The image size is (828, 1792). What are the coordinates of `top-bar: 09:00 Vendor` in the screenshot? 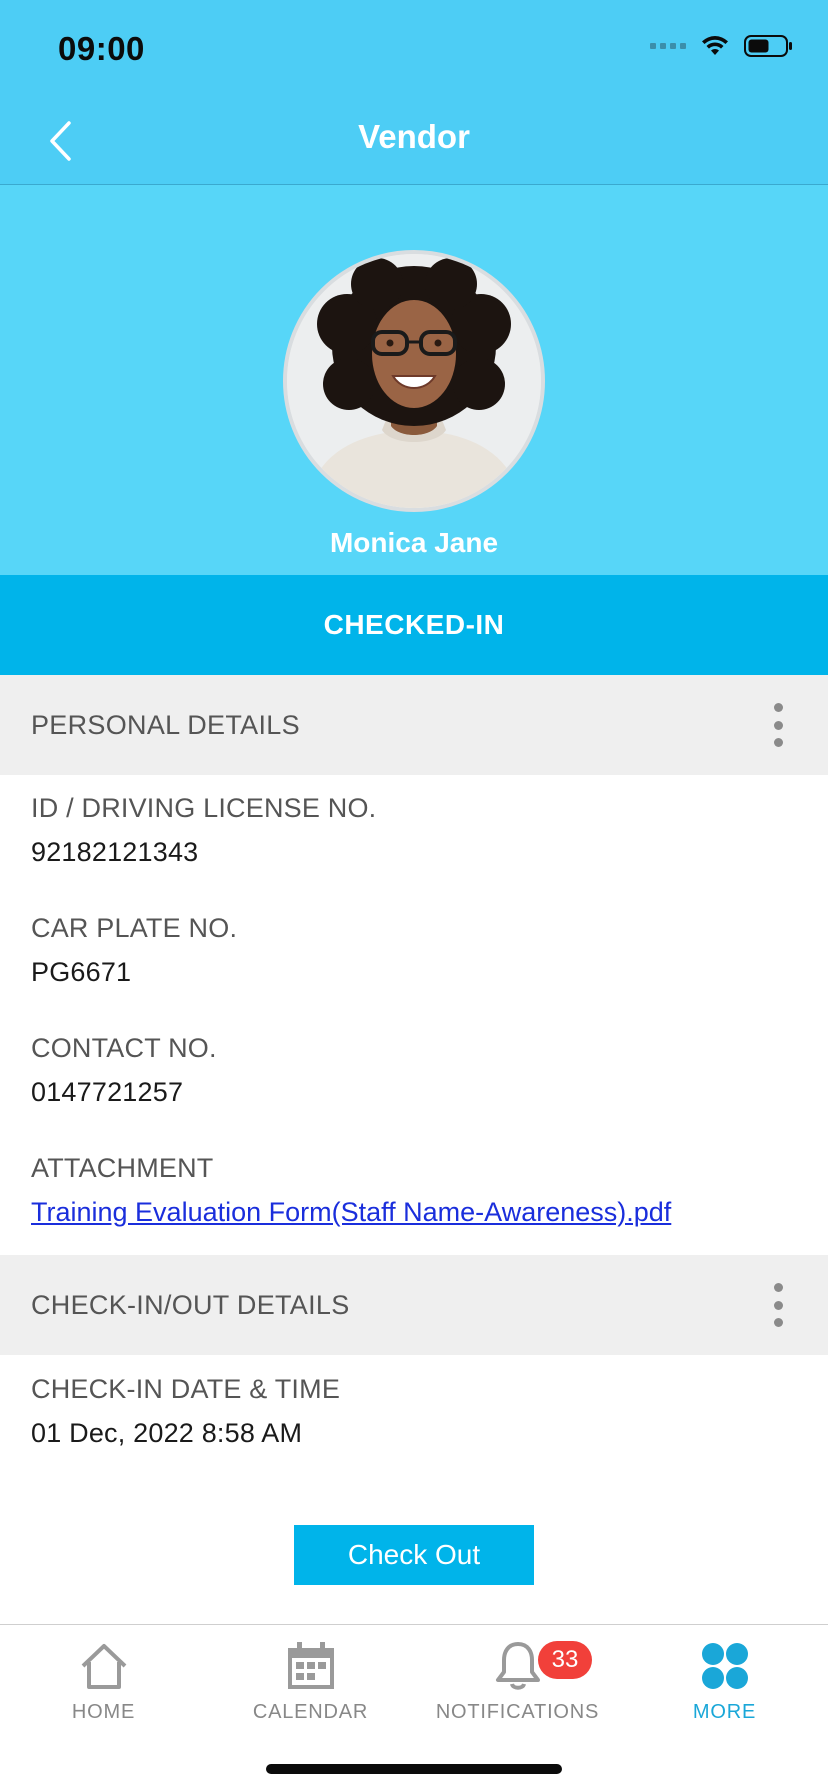 It's located at (414, 92).